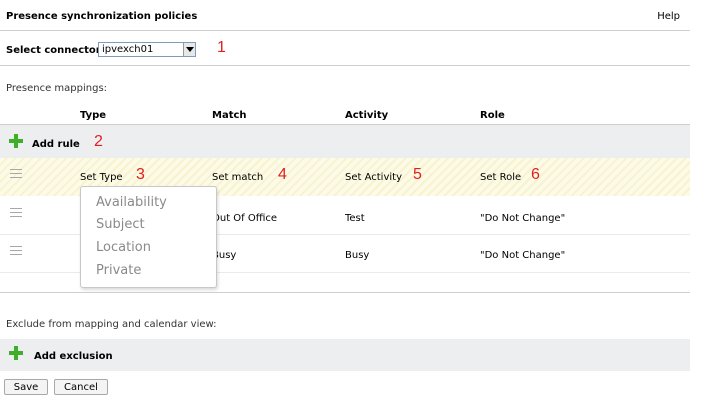  I want to click on row-activity: Test, so click(355, 218).